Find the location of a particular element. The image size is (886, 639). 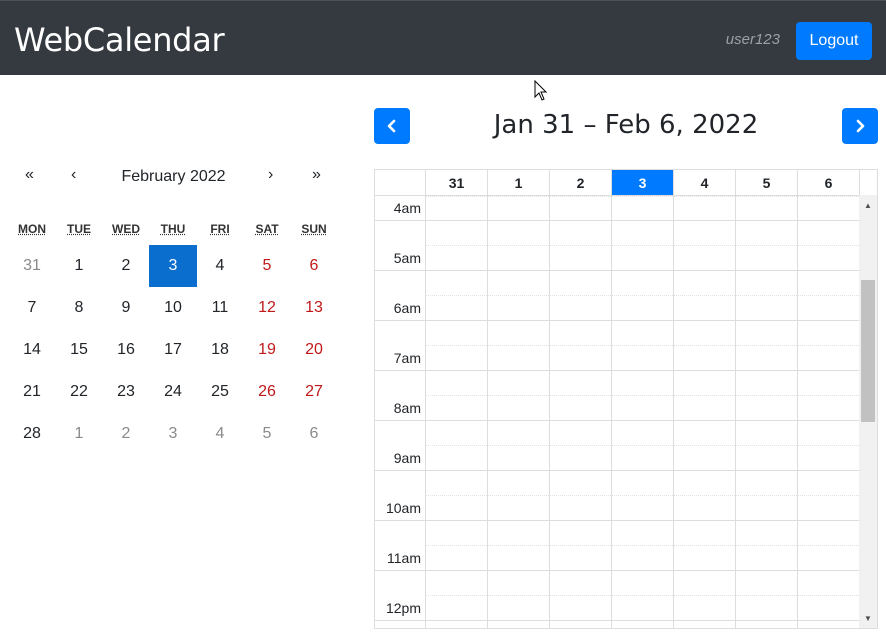

chevron-left-icon is located at coordinates (391, 126).